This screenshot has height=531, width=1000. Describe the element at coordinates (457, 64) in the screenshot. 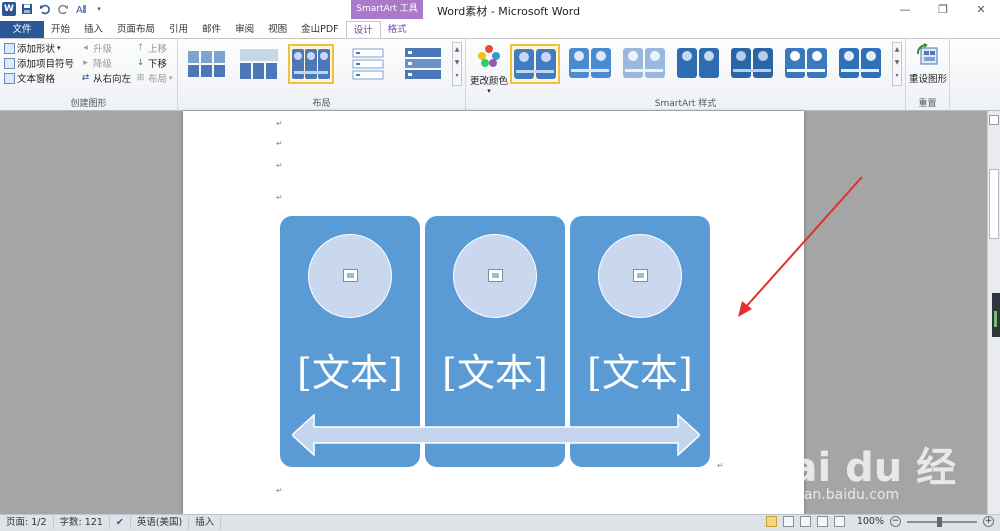

I see `layouts-gallery-scroll: ▲ ▼ ▾` at that location.